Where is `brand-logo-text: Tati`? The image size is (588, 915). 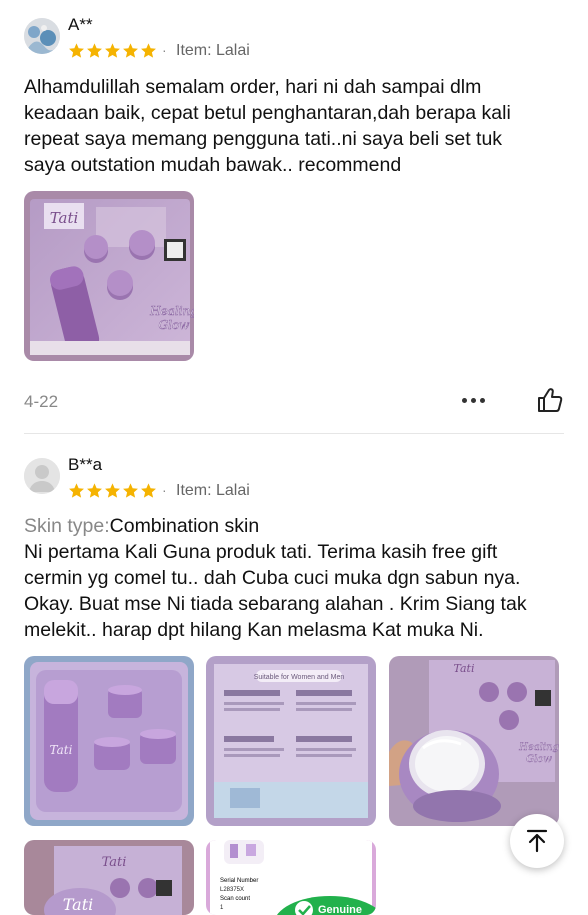
brand-logo-text: Tati is located at coordinates (64, 218).